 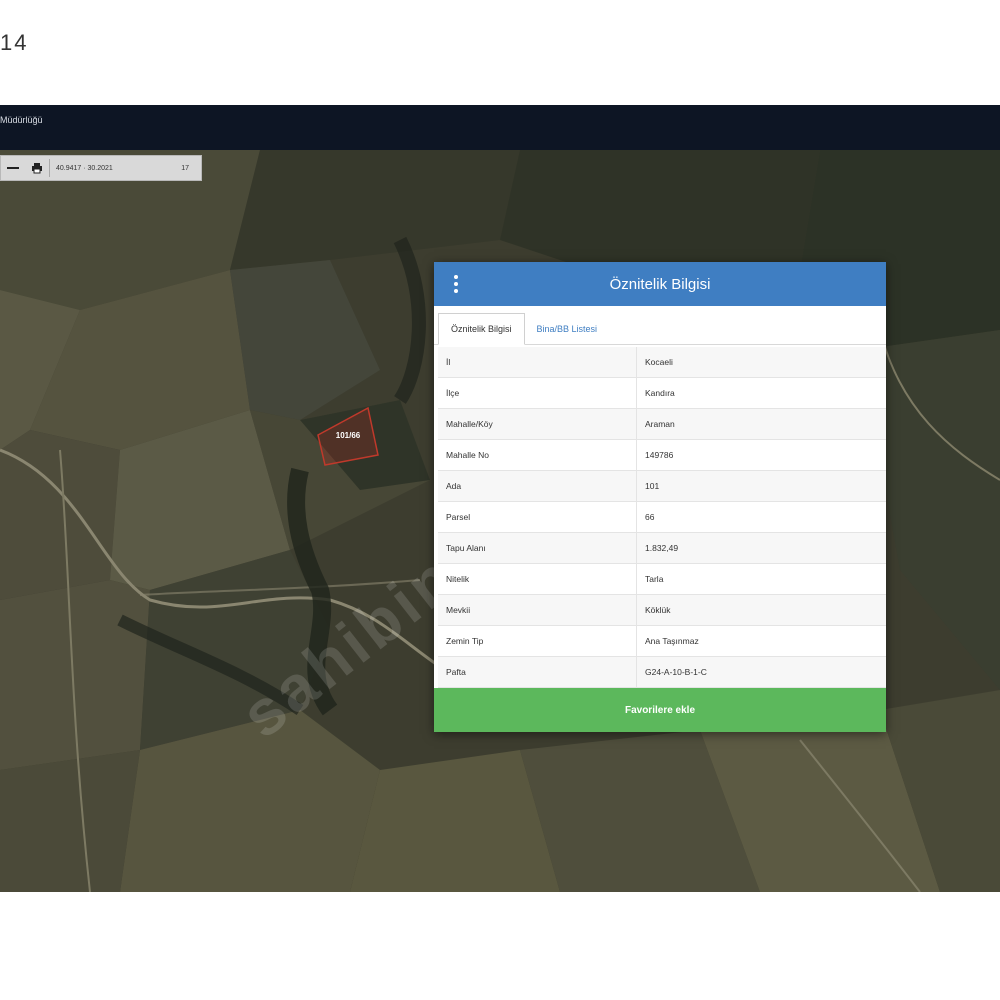 What do you see at coordinates (185, 168) in the screenshot?
I see `zoom-level: 17` at bounding box center [185, 168].